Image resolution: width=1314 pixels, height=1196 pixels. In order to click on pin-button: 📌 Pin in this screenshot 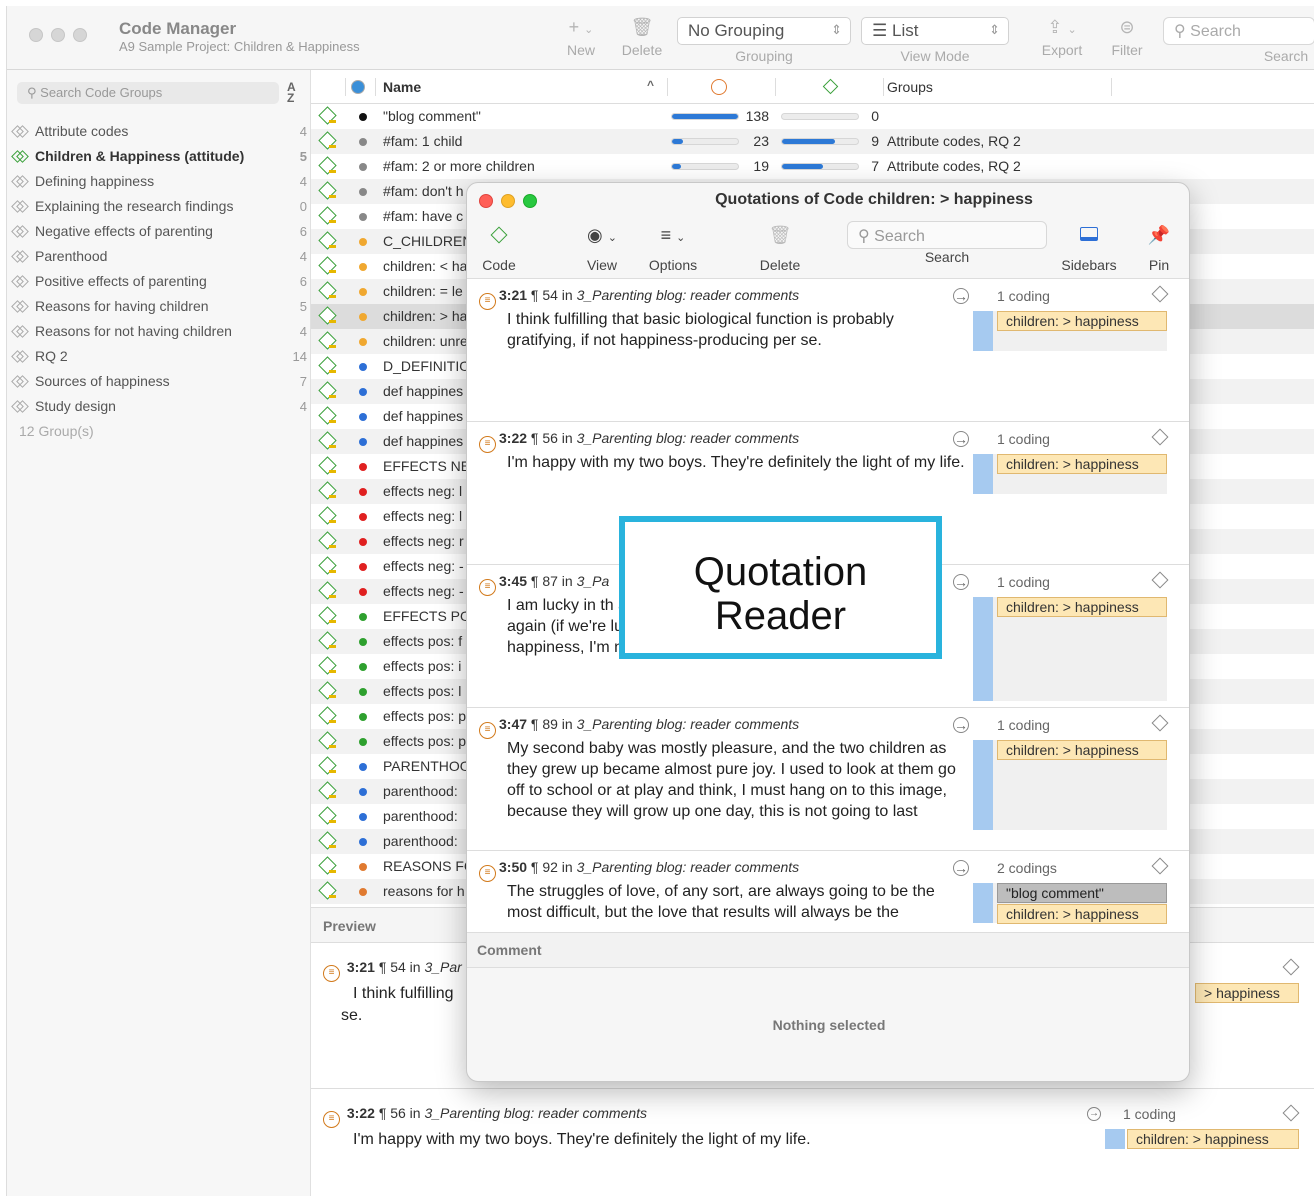, I will do `click(1159, 248)`.